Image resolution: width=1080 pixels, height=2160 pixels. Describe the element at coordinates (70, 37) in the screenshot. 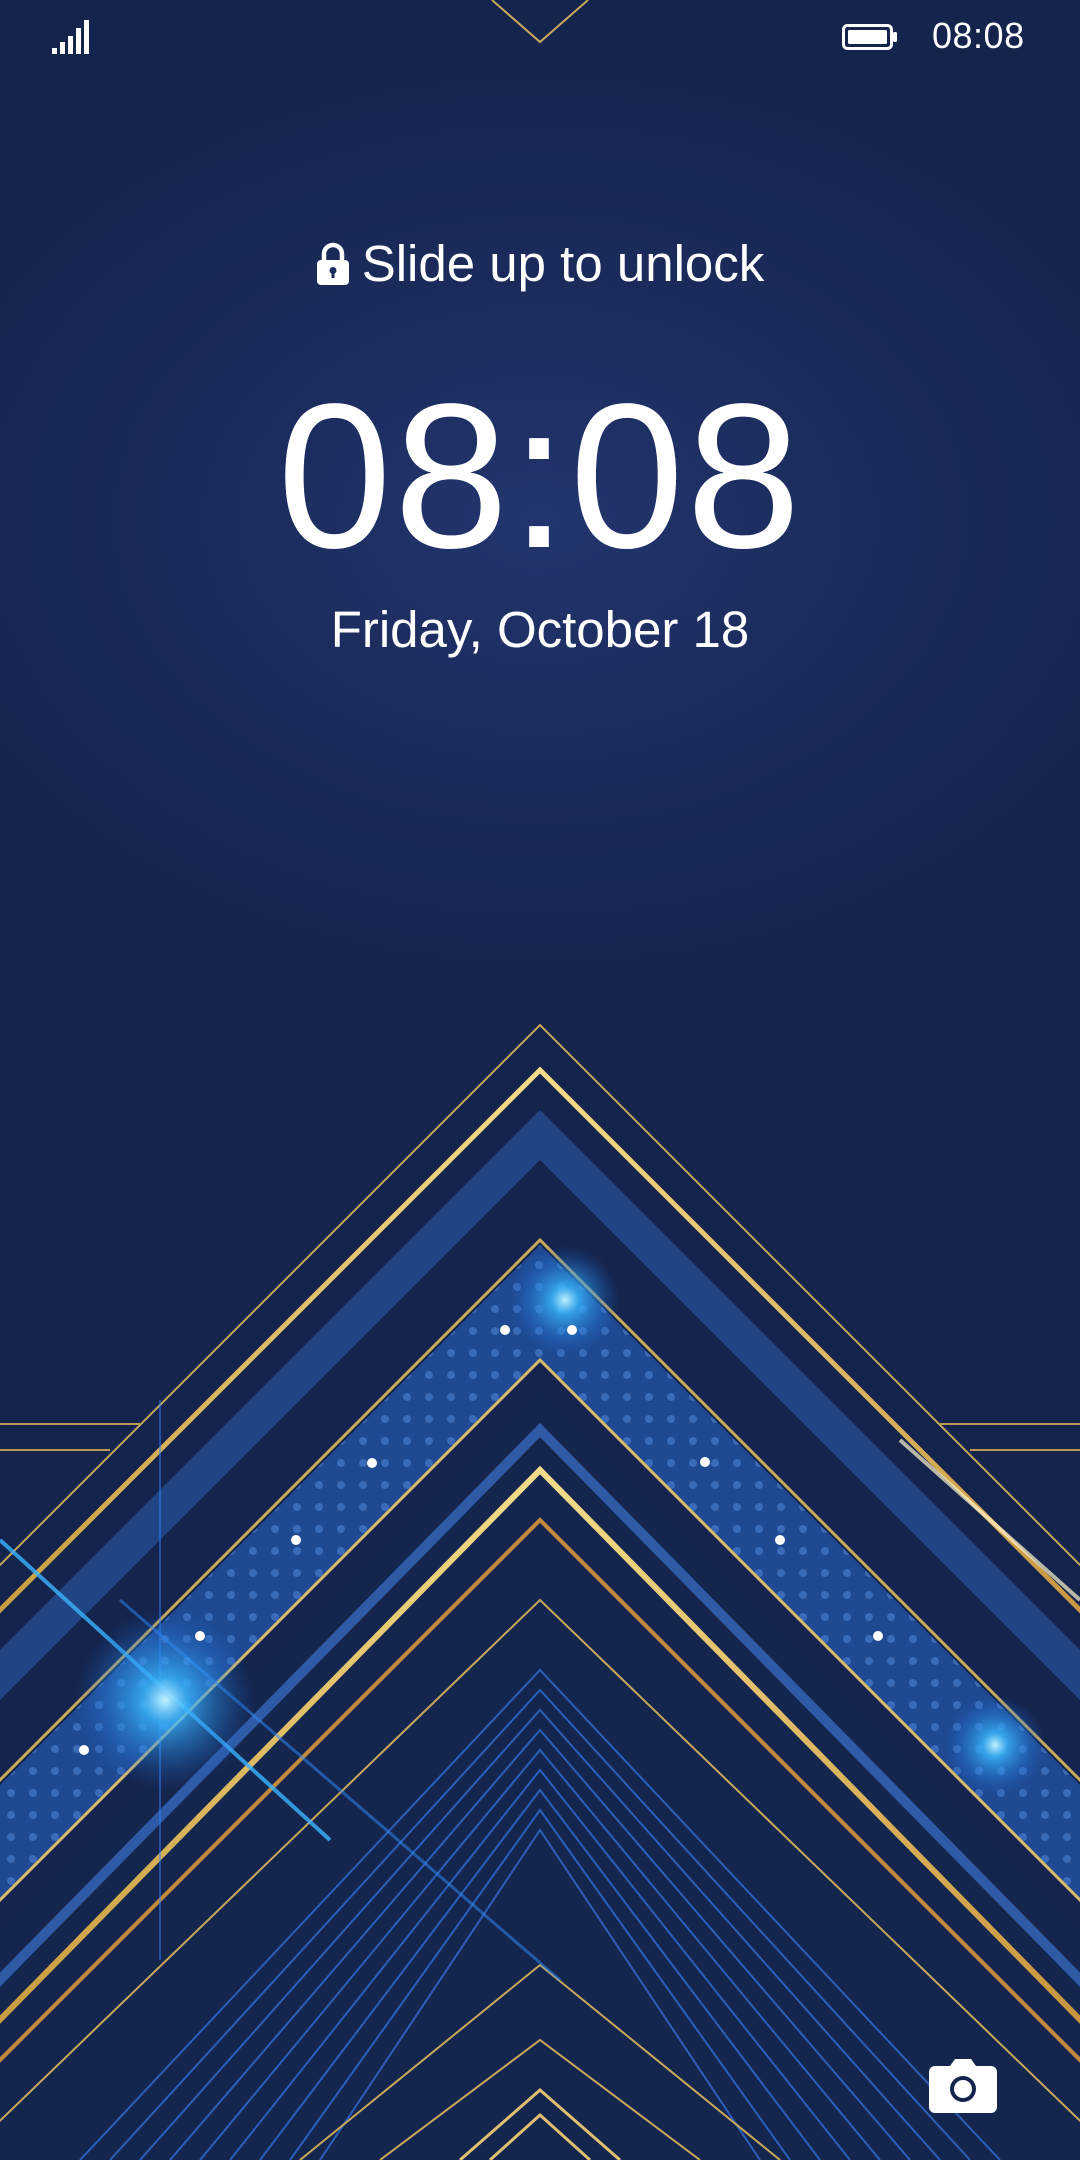

I see `signal-bars-icon` at that location.